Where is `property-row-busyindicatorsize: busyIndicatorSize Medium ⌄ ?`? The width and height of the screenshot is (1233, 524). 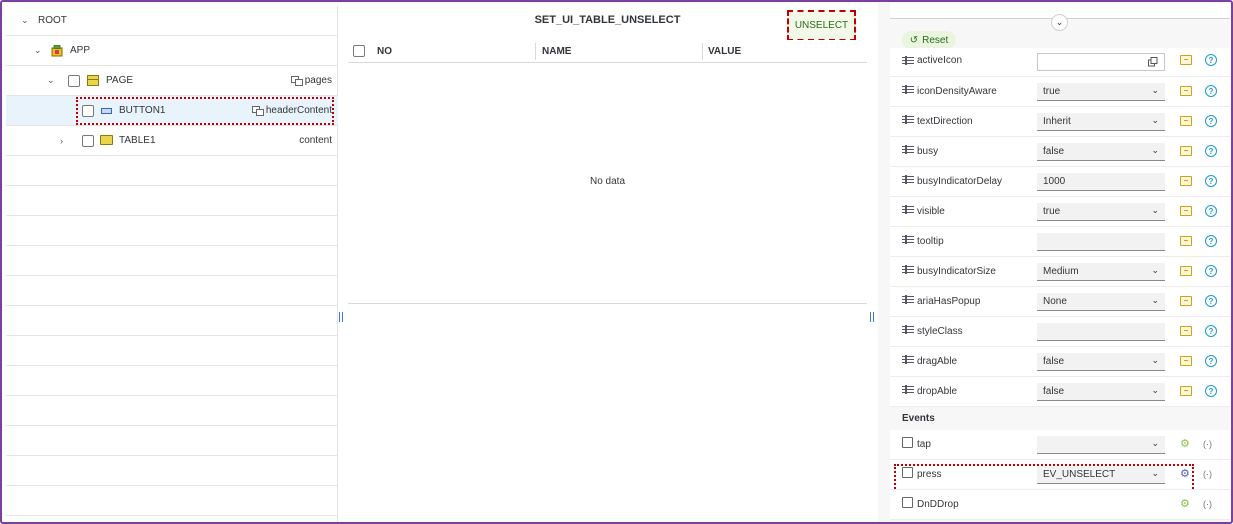
property-row-busyindicatorsize: busyIndicatorSize Medium ⌄ ? is located at coordinates (1060, 272).